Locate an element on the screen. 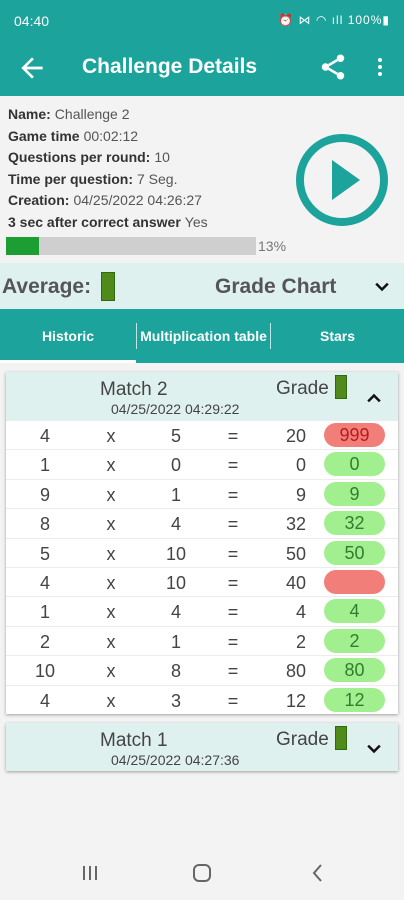 The width and height of the screenshot is (404, 900). answer-badge: 50 is located at coordinates (354, 552).